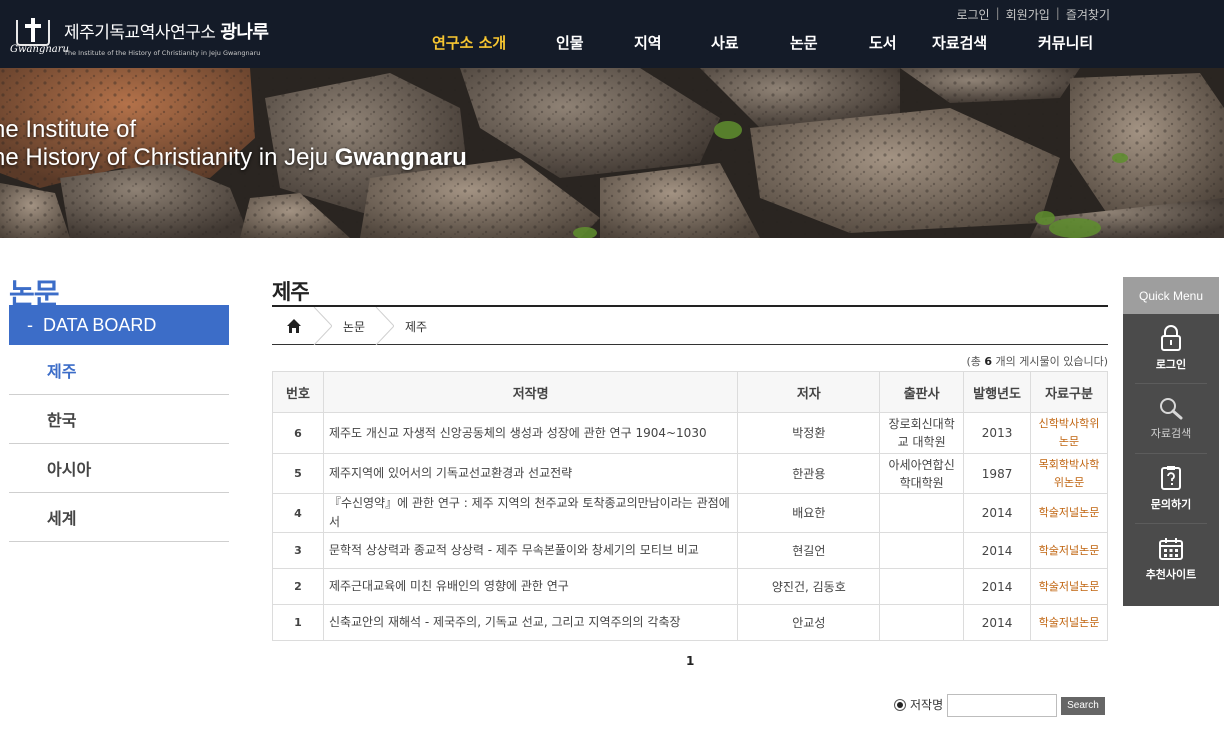 The height and width of the screenshot is (741, 1224). I want to click on column-header: 저자, so click(809, 392).